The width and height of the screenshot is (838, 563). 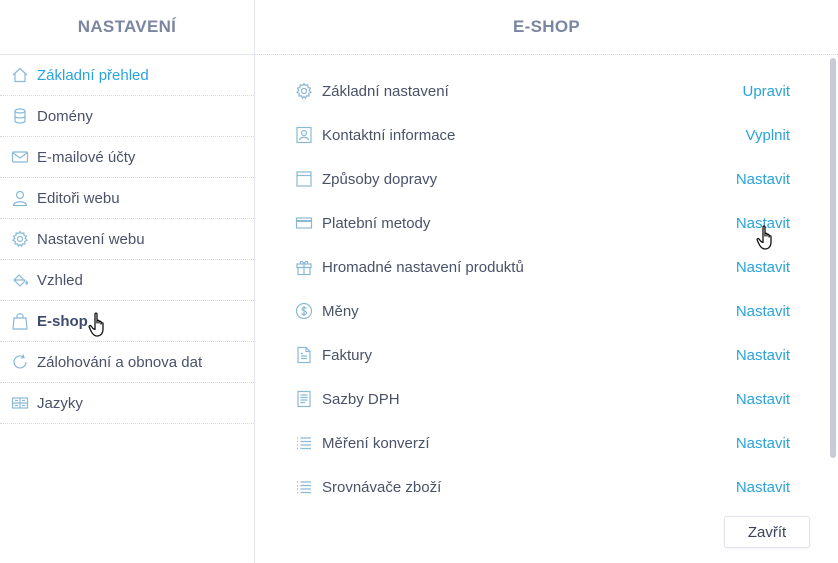 I want to click on sidebar-item-label: Domény, so click(x=65, y=116).